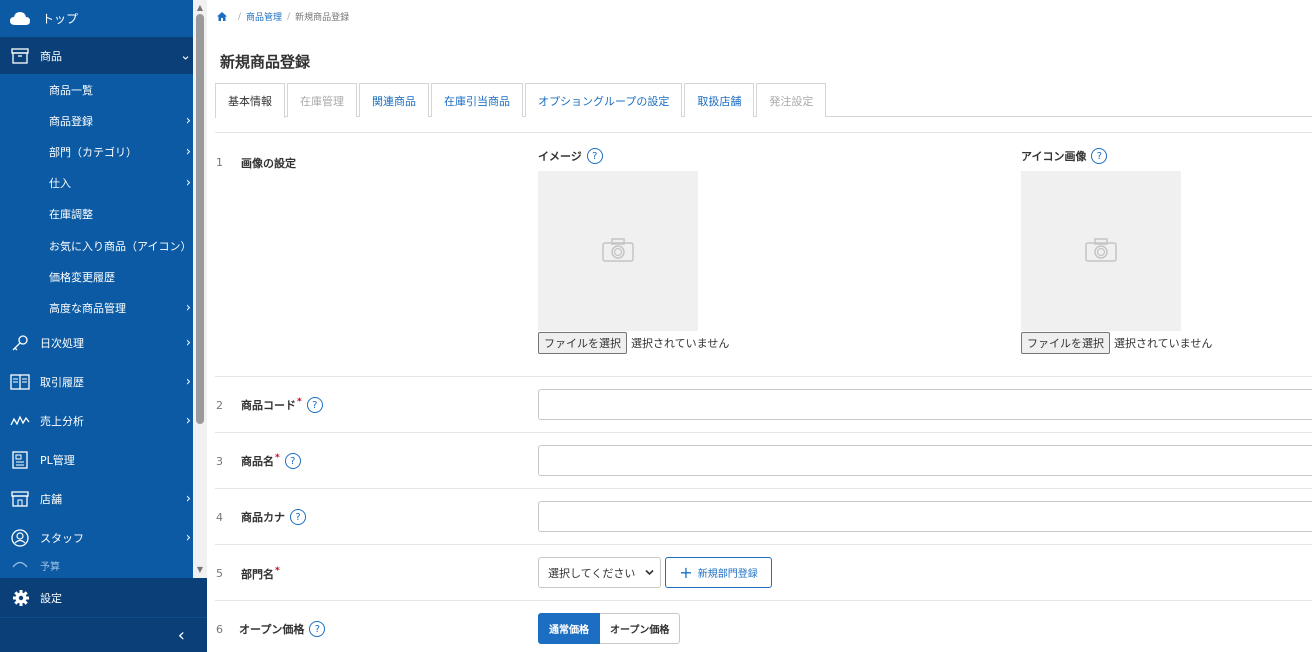 The height and width of the screenshot is (652, 1312). Describe the element at coordinates (62, 538) in the screenshot. I see `sidebar-item-label: スタッフ` at that location.